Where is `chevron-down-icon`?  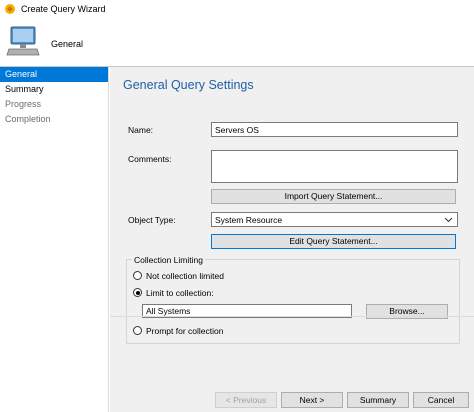 chevron-down-icon is located at coordinates (448, 220).